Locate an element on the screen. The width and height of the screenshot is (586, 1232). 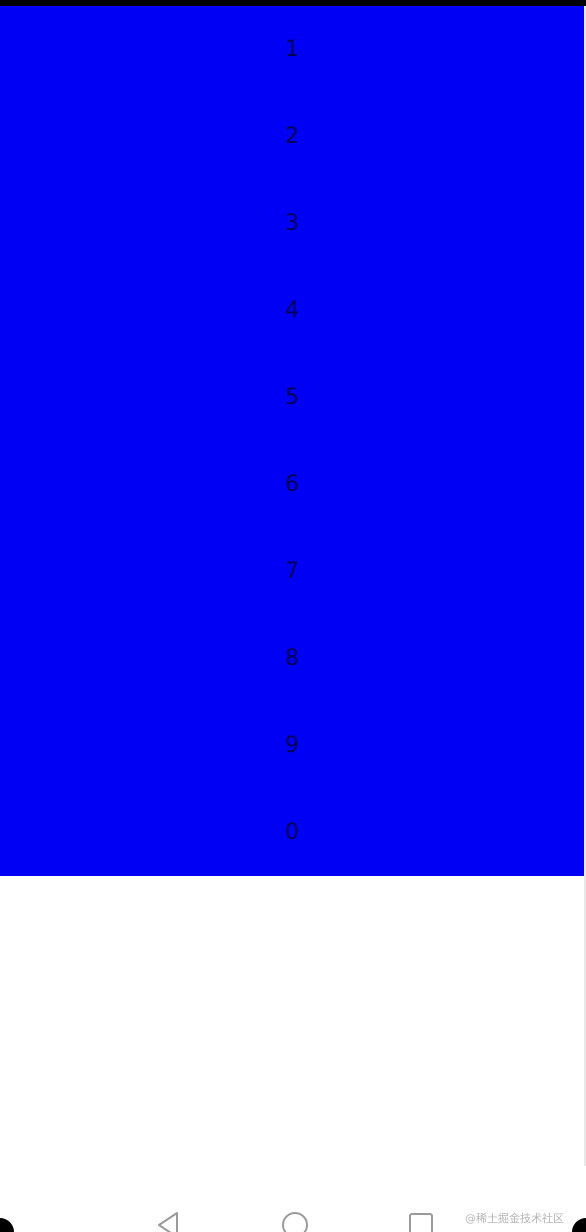
number-item: 8 is located at coordinates (292, 658).